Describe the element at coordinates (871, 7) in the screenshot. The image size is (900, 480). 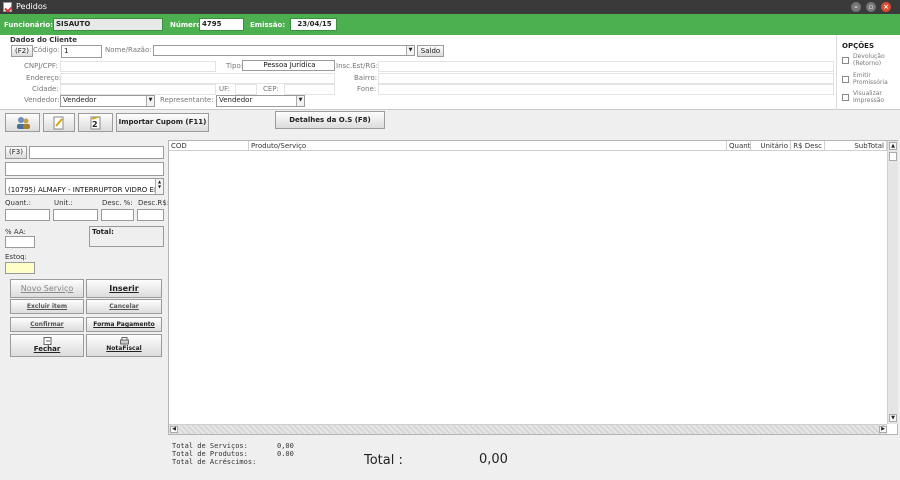
I see `maximize-button: ▫` at that location.